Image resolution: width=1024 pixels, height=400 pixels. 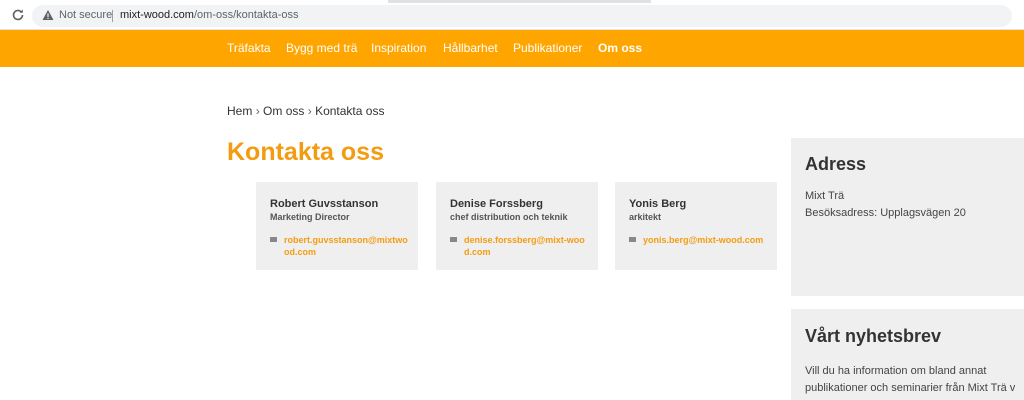 I want to click on nav-item-trafakta: Träfakta, so click(x=249, y=48).